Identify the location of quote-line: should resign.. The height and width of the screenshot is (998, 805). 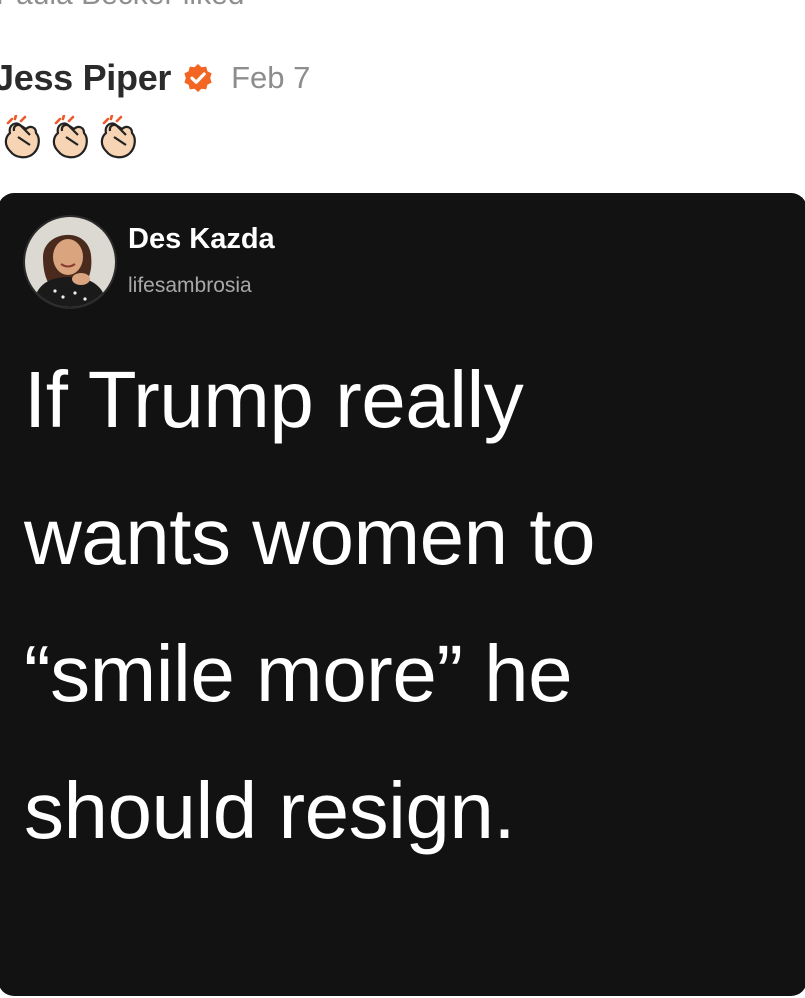
(270, 810).